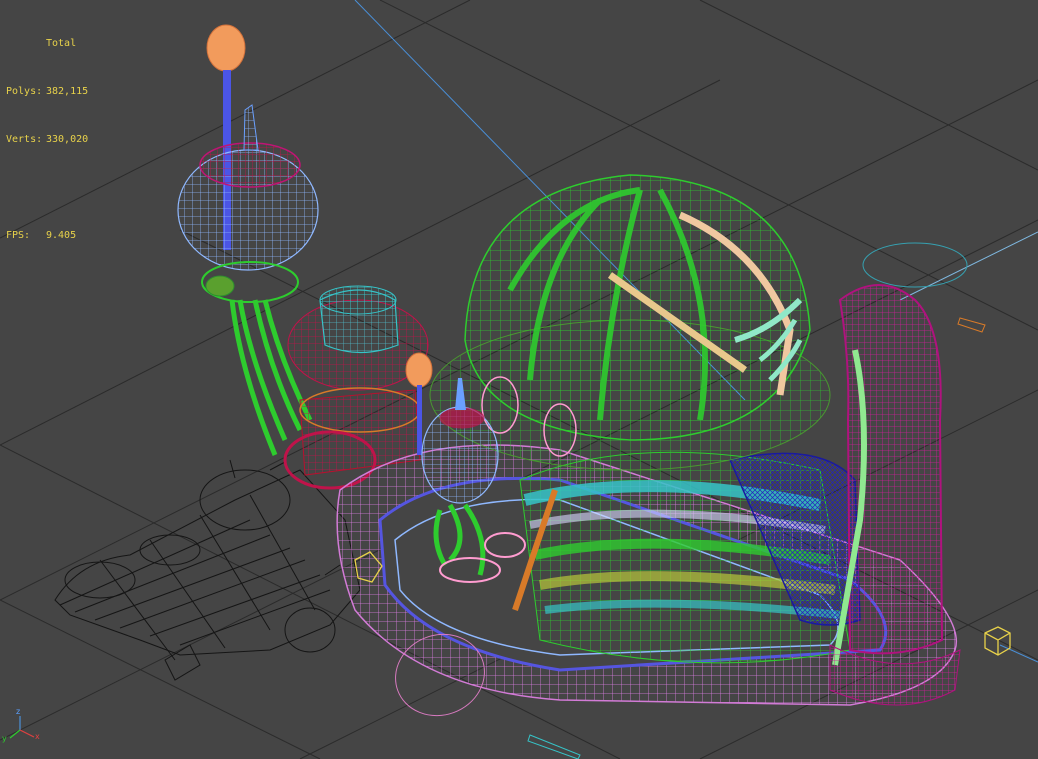 The image size is (1038, 759). I want to click on stats-polys-row: Polys: 382,115, so click(47, 92).